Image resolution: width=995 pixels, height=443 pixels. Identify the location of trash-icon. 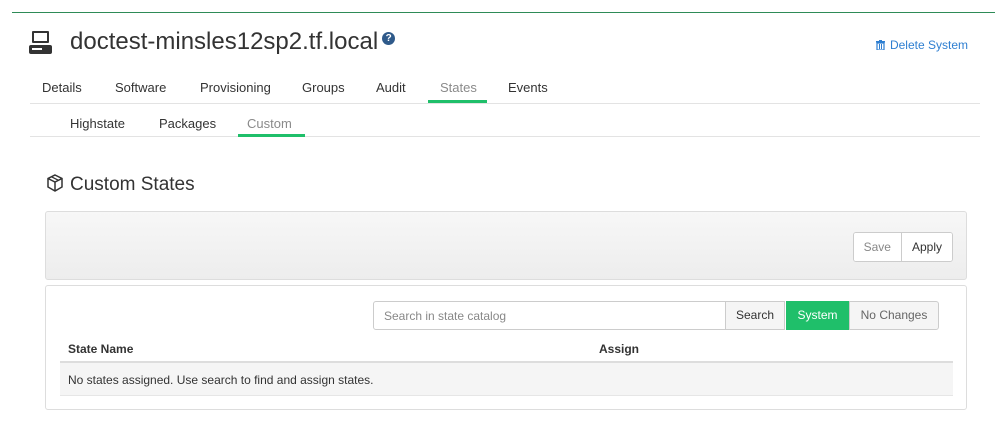
(880, 45).